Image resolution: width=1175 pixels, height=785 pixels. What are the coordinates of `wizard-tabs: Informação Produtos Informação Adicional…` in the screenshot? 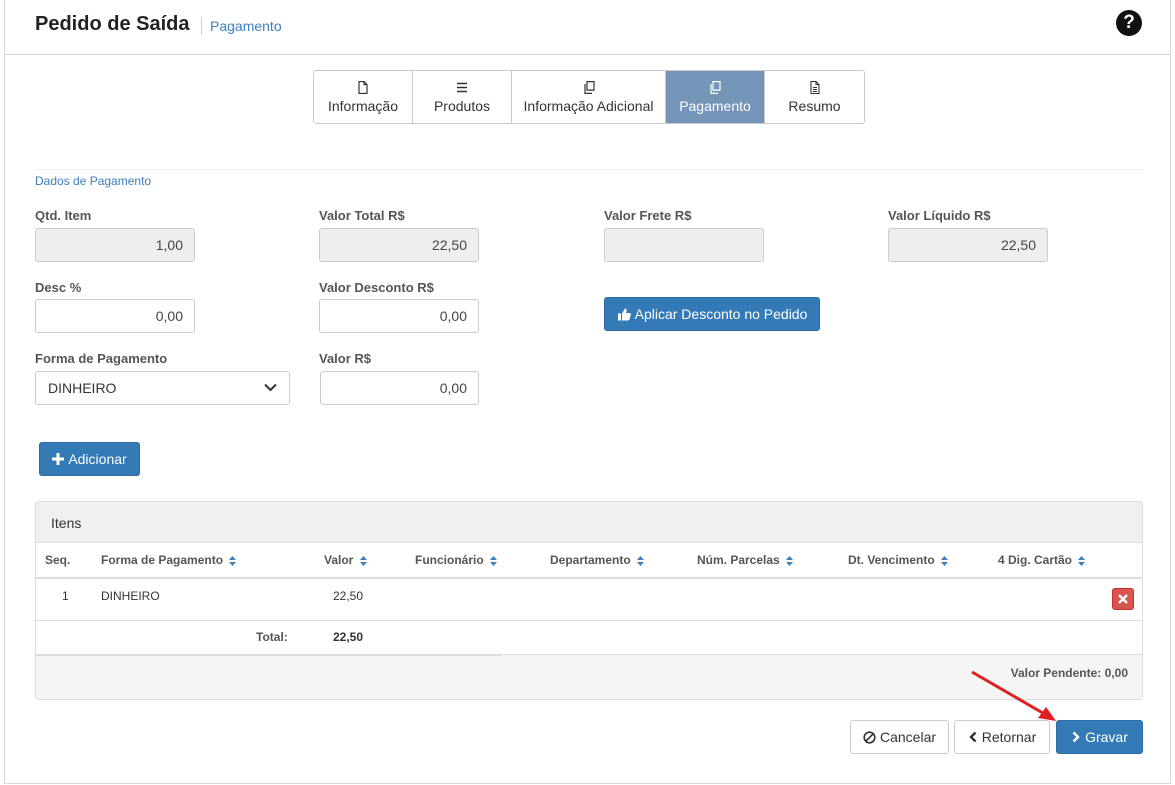 It's located at (589, 97).